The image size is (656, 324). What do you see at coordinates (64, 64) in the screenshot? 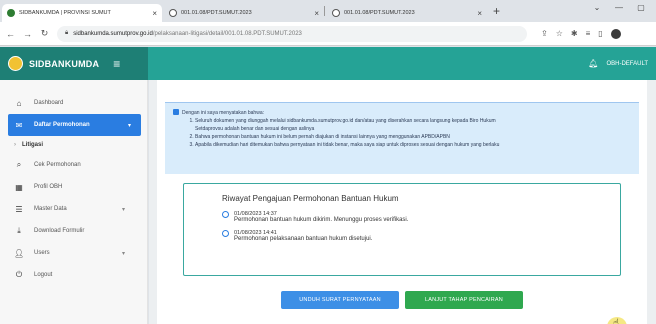
I see `brand-name: SIDBANKUMDA` at bounding box center [64, 64].